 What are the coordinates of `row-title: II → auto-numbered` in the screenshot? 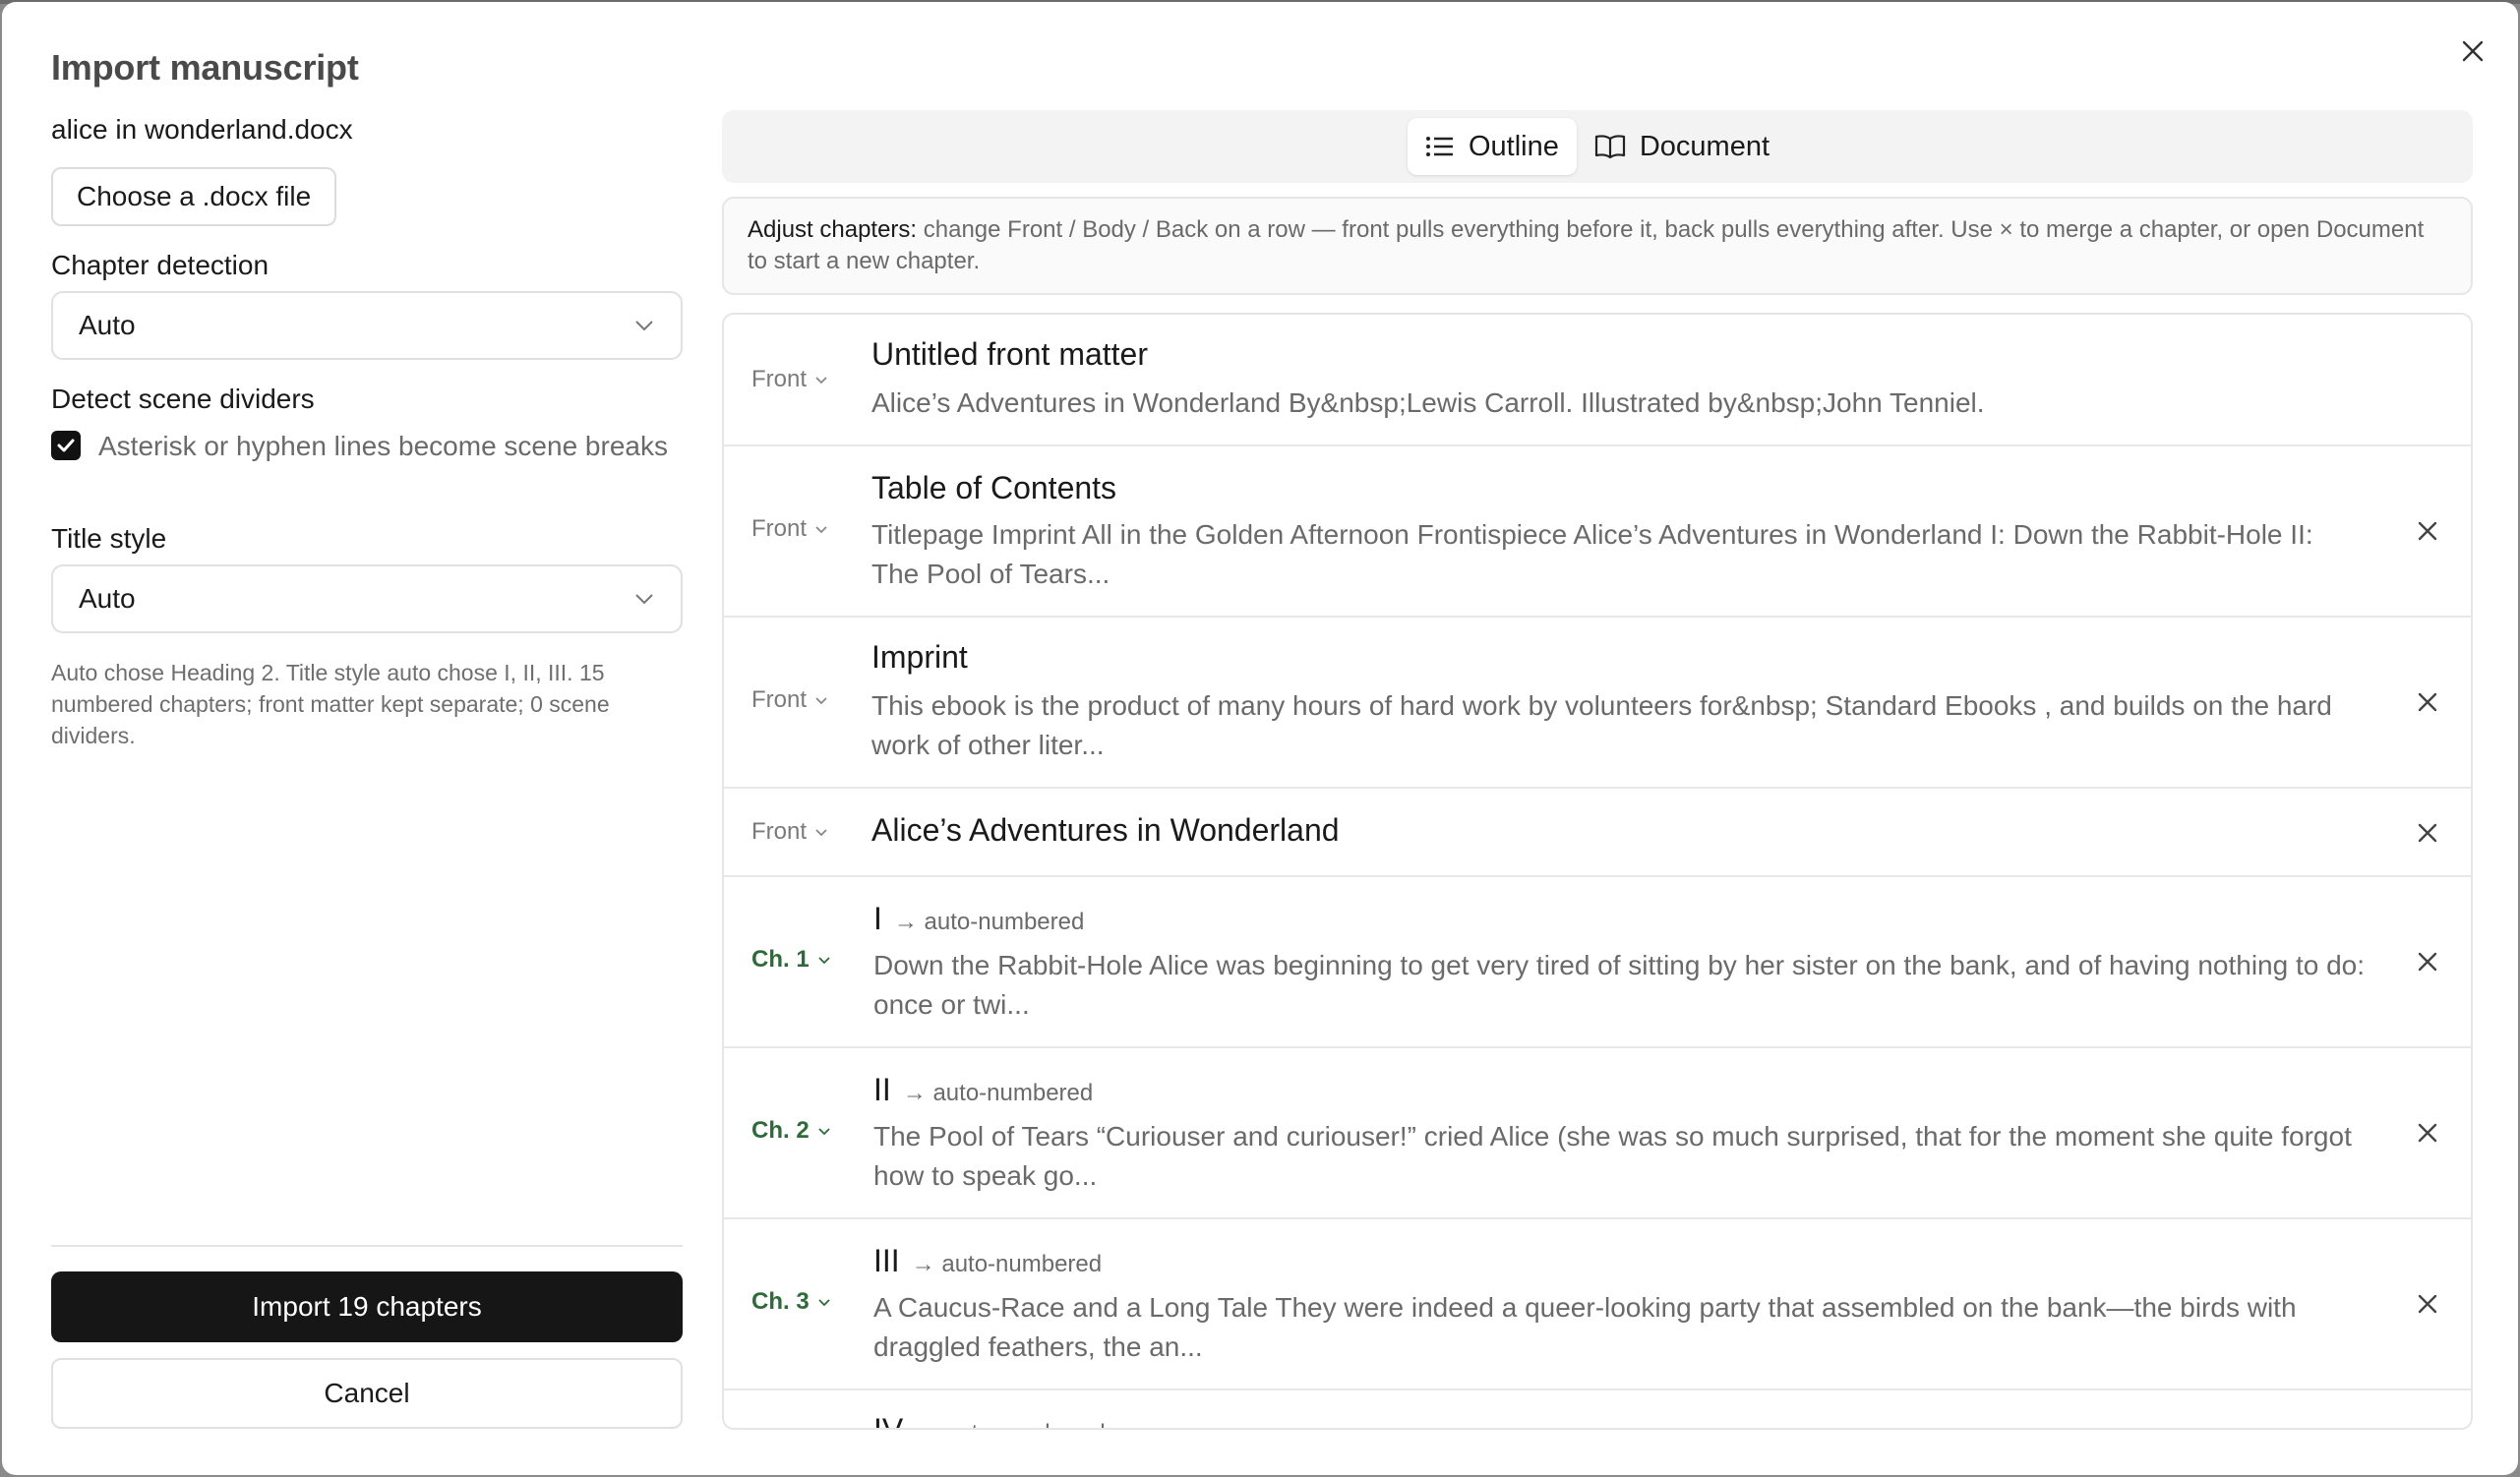 It's located at (983, 1090).